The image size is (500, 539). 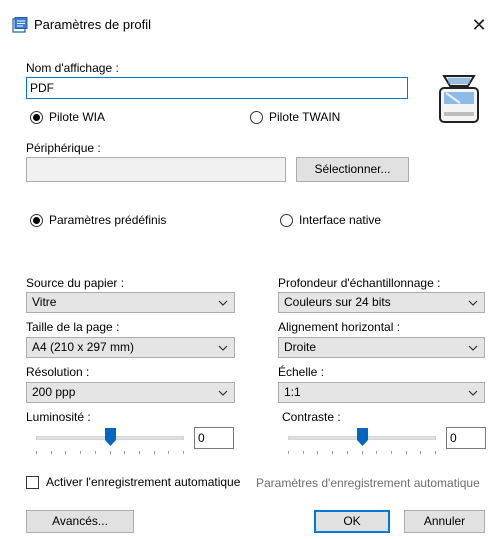 What do you see at coordinates (20, 25) in the screenshot?
I see `scanner-app-icon` at bounding box center [20, 25].